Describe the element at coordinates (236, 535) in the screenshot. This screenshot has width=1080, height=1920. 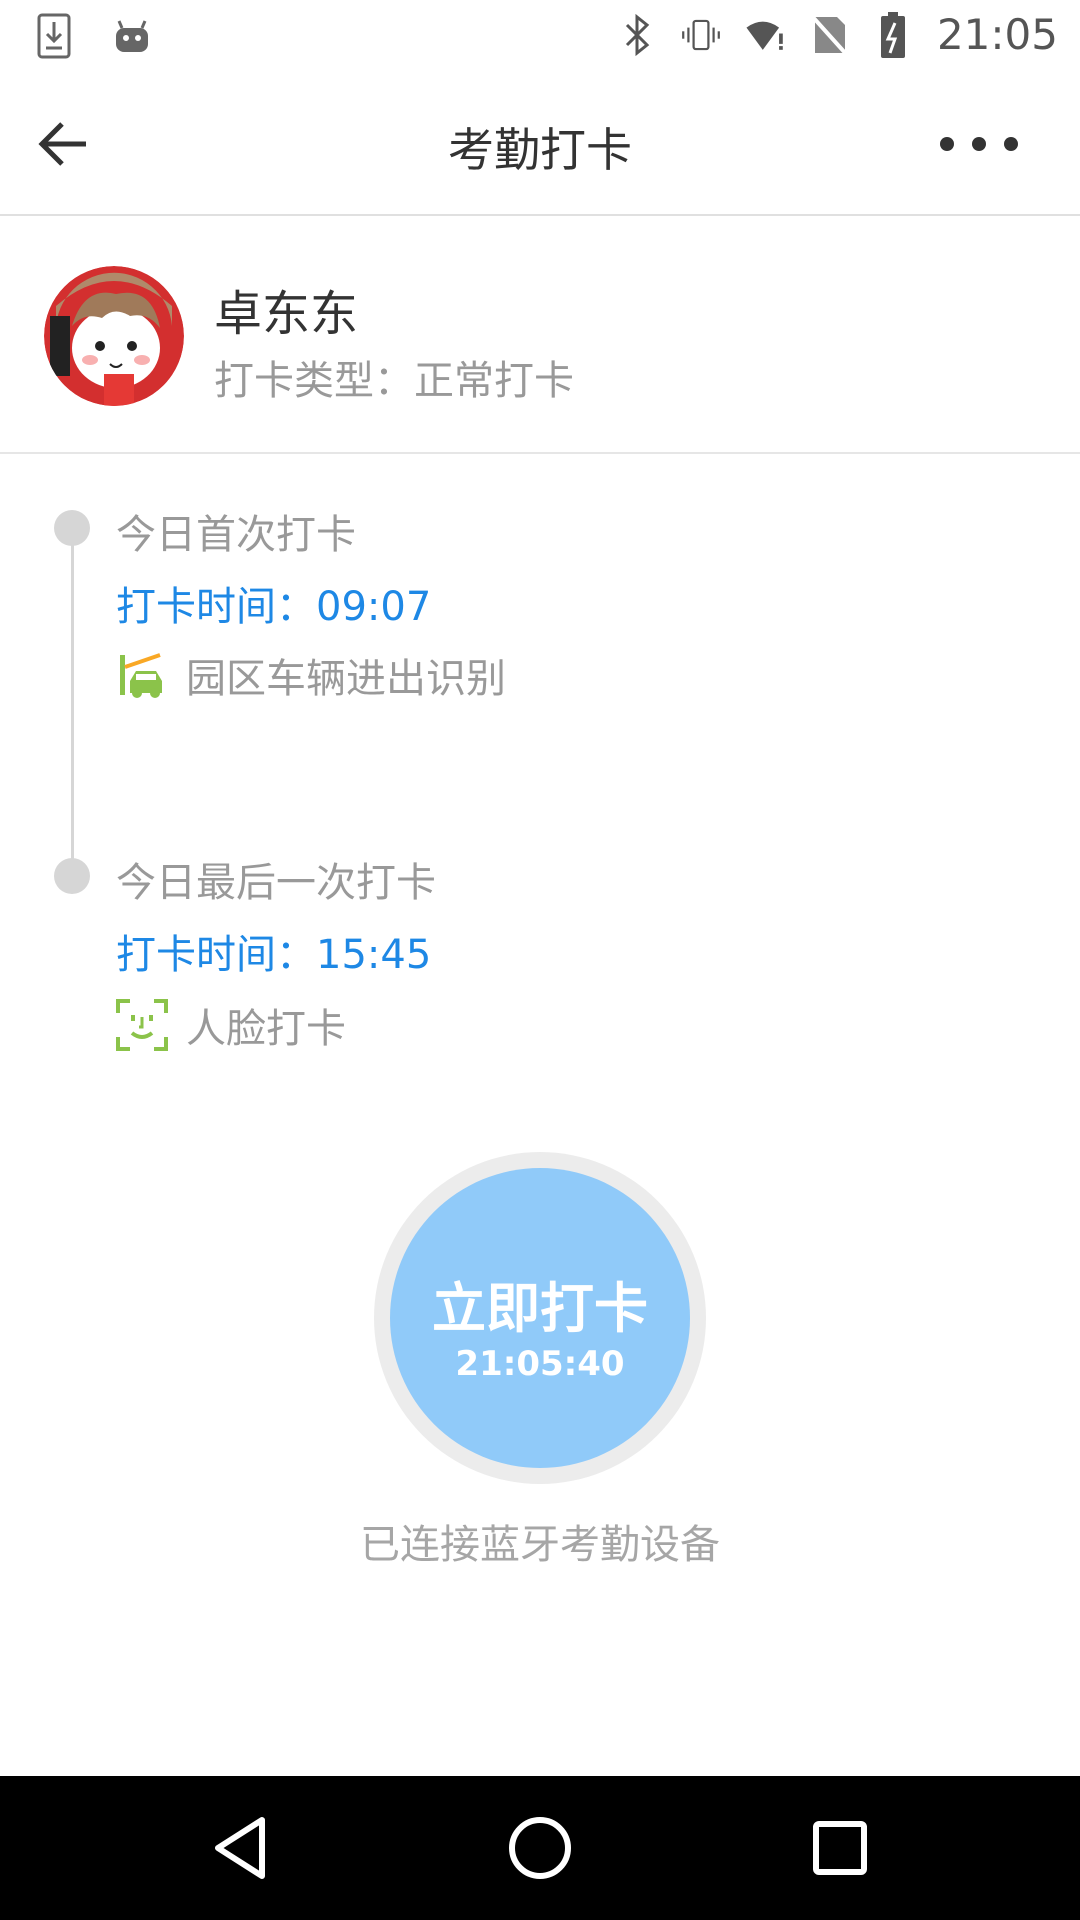
I see `first-checkin-title: 今日首次打卡` at that location.